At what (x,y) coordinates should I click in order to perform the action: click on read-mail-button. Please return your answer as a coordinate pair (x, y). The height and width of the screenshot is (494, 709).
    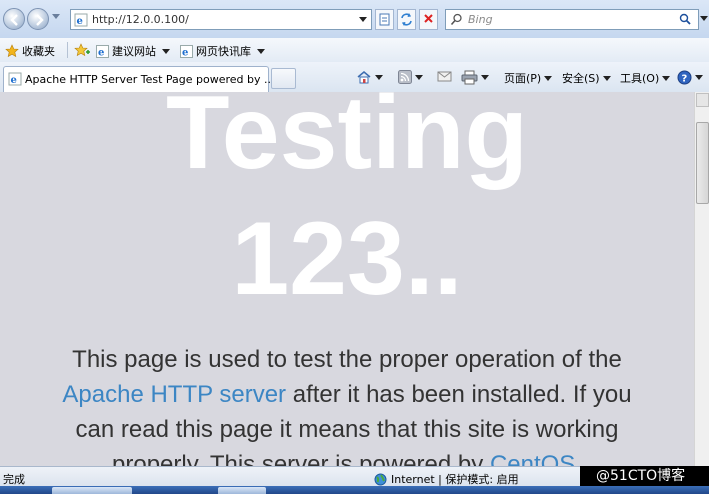
    Looking at the image, I should click on (444, 76).